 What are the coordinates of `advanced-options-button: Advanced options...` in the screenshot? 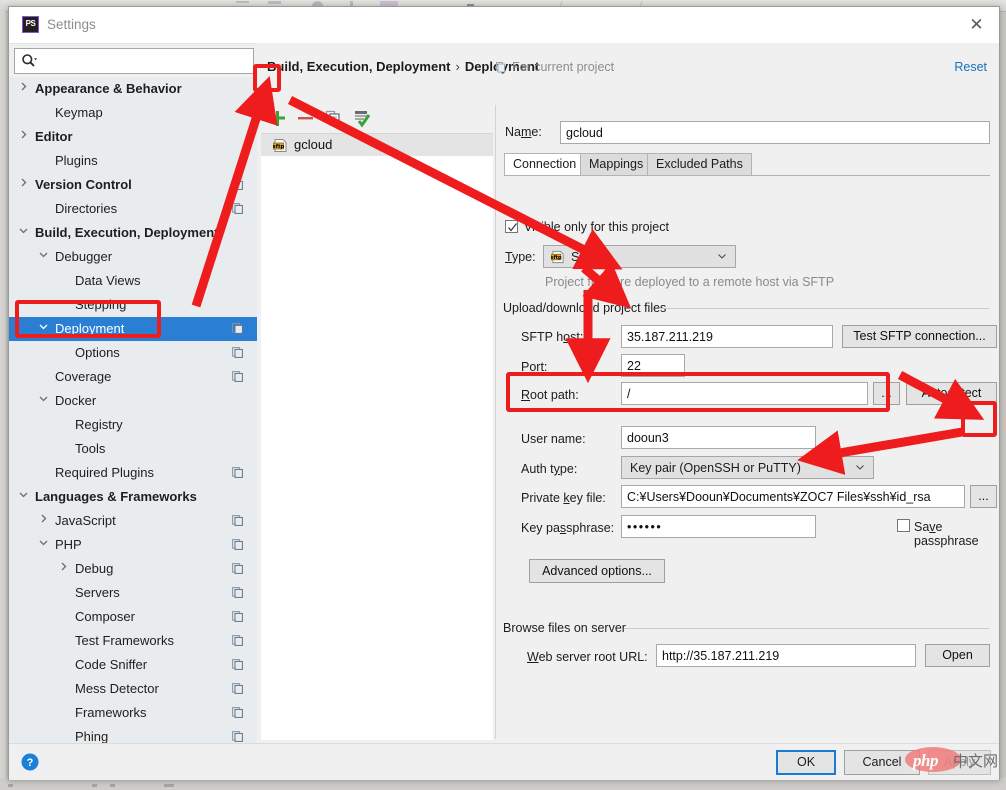 It's located at (597, 571).